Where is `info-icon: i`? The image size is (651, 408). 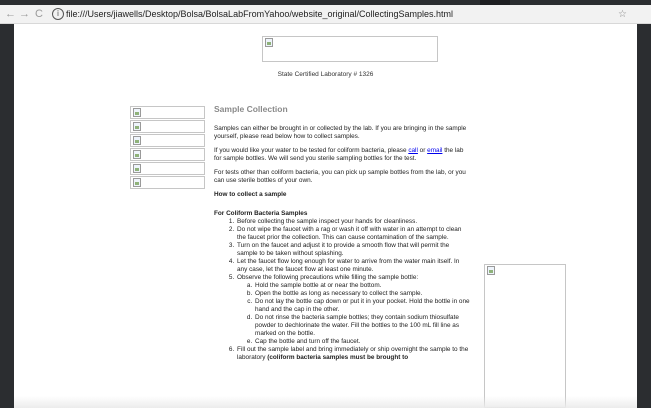 info-icon: i is located at coordinates (58, 14).